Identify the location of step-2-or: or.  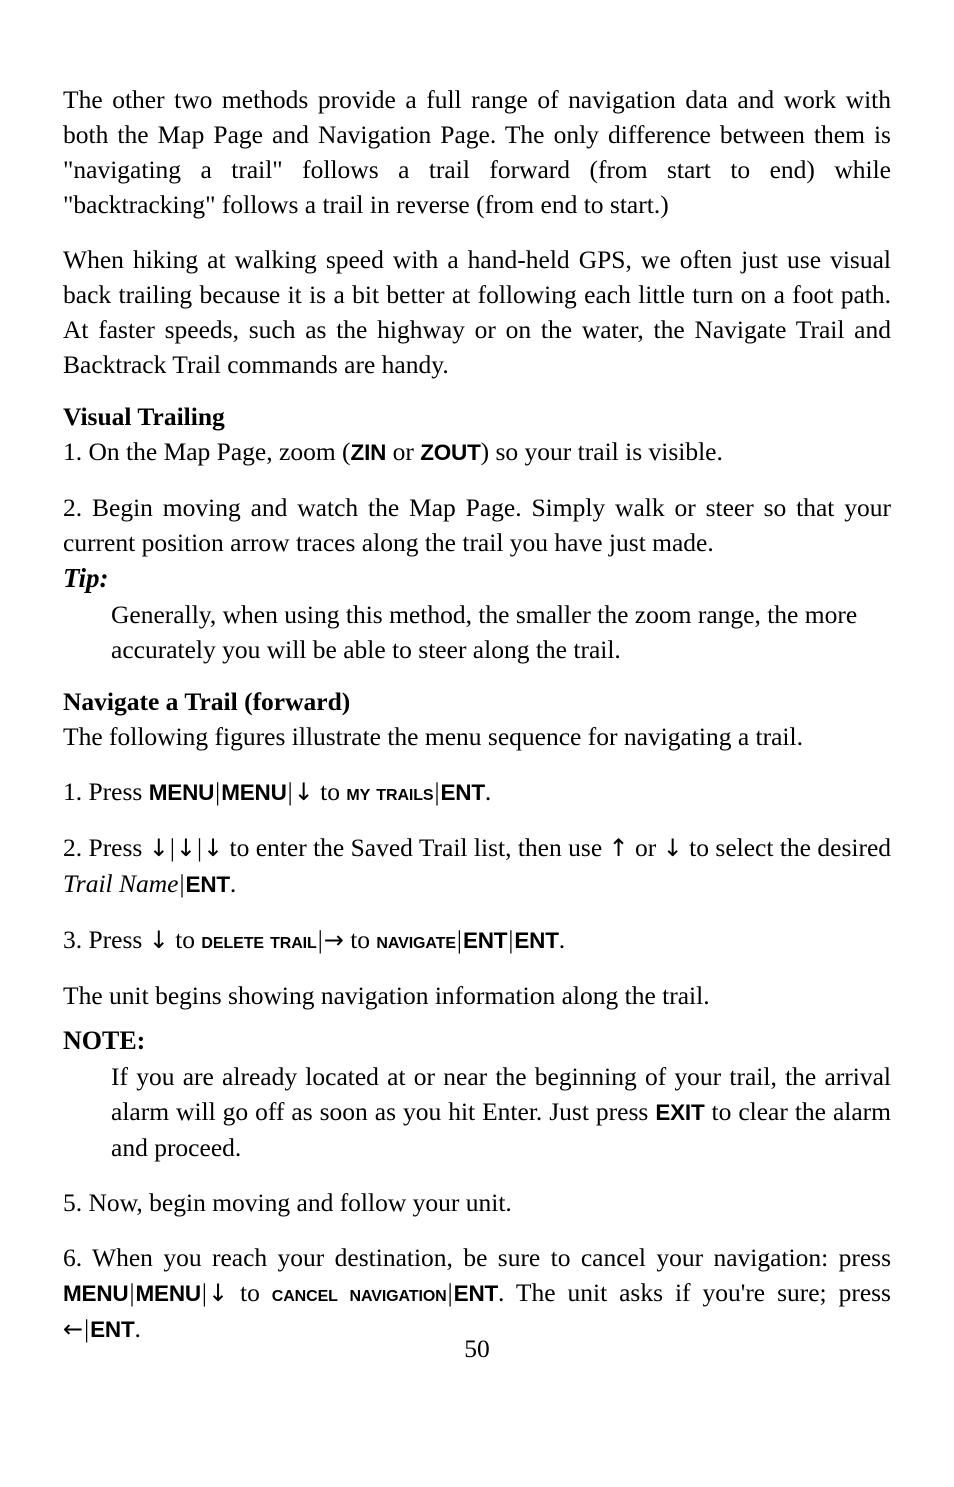
(645, 847).